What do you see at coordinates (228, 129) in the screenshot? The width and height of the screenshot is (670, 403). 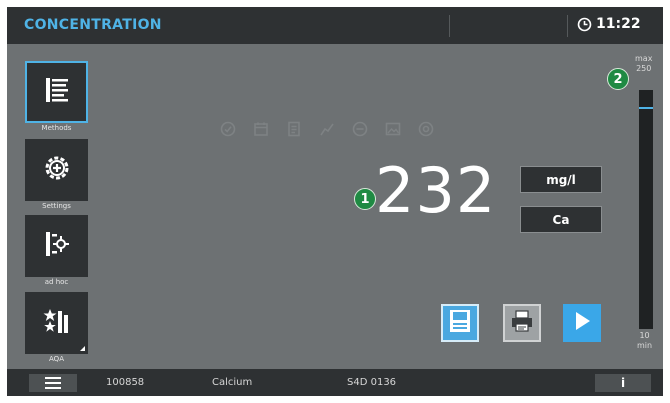 I see `check-icon` at bounding box center [228, 129].